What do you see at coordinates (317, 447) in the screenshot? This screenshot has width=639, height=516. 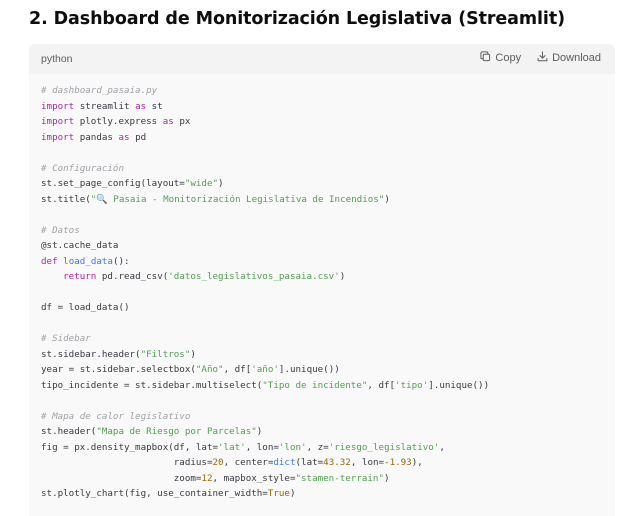 I see `code-token-plain: , z=` at bounding box center [317, 447].